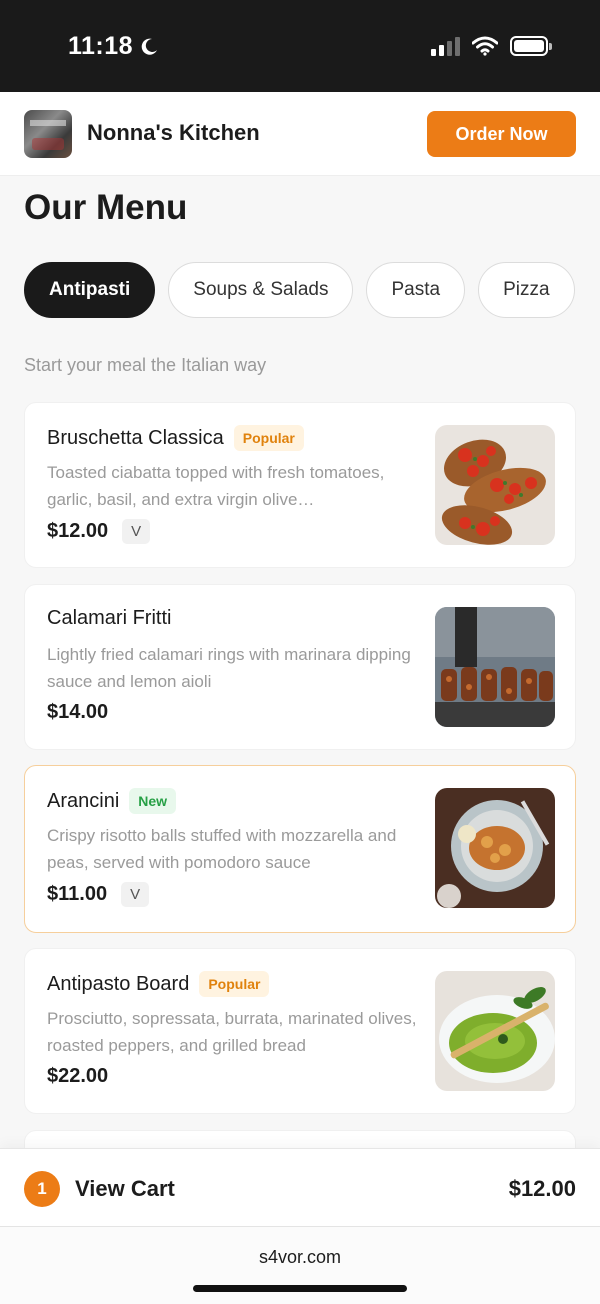 This screenshot has width=600, height=1304. Describe the element at coordinates (531, 46) in the screenshot. I see `battery-icon` at that location.